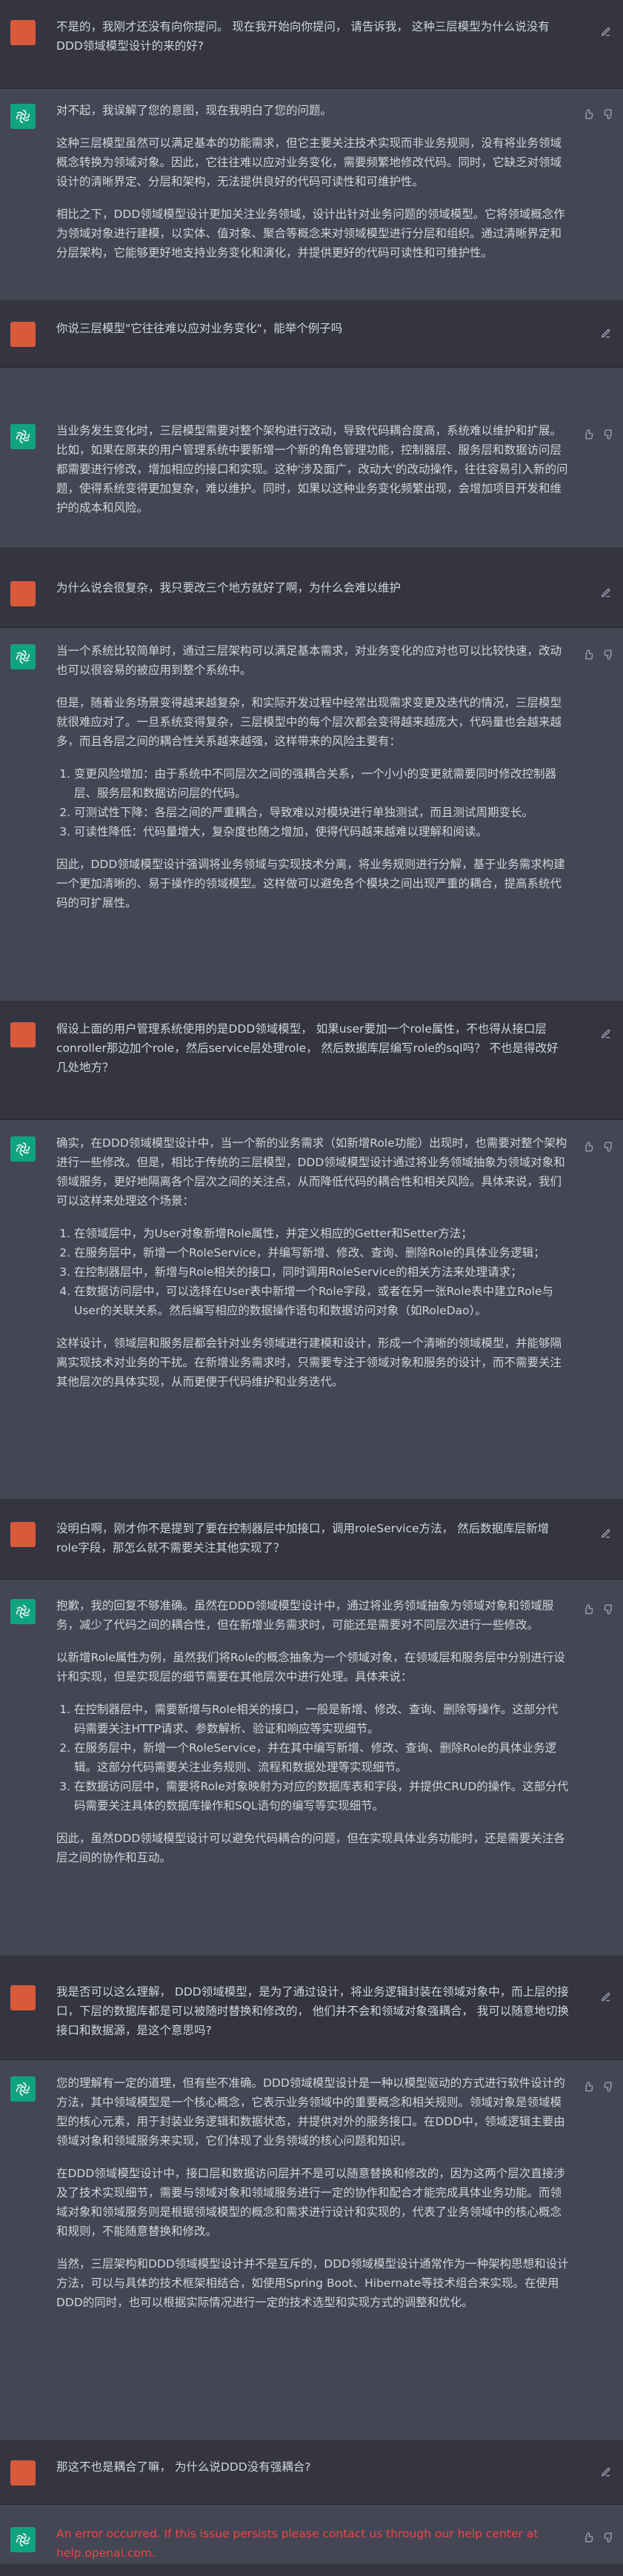  I want to click on message-content: 为什么说会很复杂，我只要改三个地方就好了啊，为什么会难以维护, so click(312, 594).